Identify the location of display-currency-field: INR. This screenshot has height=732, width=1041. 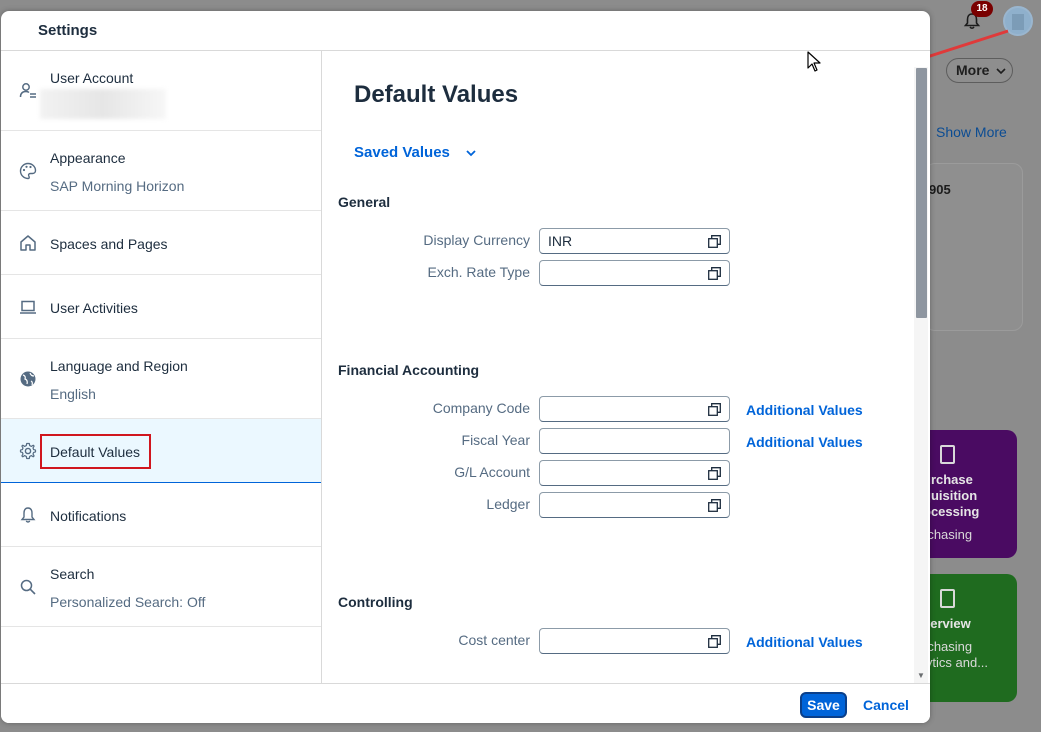
(634, 241).